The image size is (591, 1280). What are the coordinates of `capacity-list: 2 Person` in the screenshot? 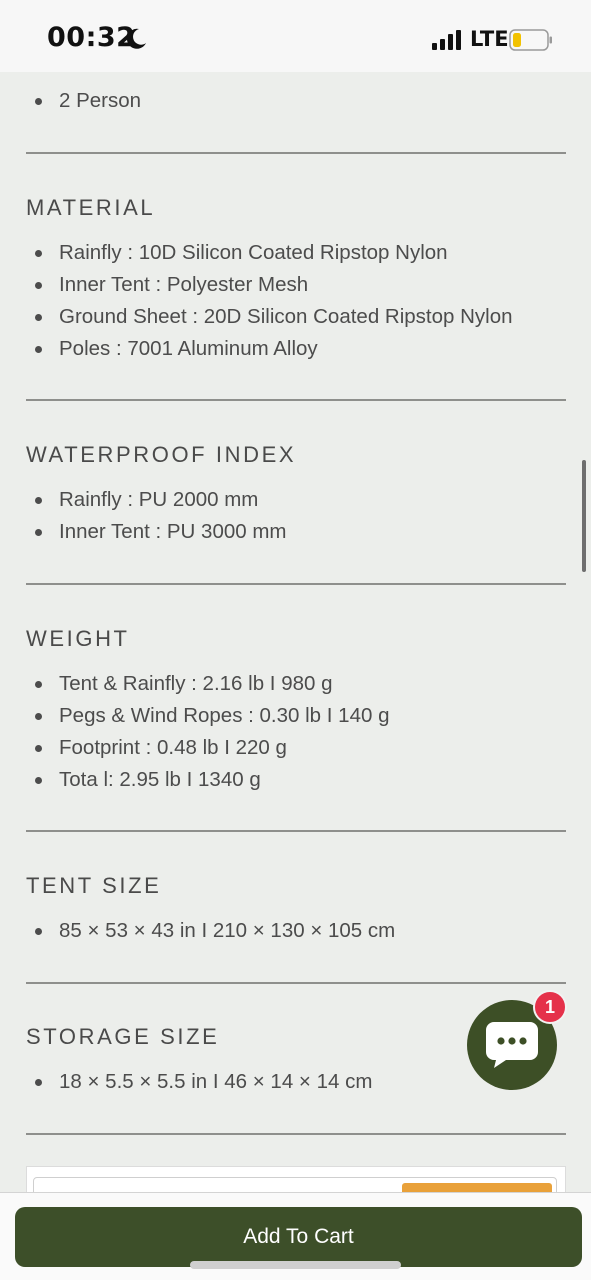 It's located at (70, 101).